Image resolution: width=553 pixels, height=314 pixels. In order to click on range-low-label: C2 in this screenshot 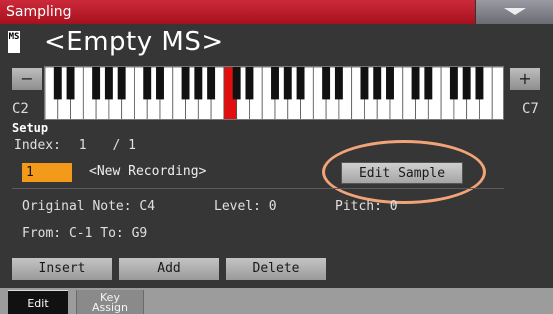, I will do `click(20, 109)`.